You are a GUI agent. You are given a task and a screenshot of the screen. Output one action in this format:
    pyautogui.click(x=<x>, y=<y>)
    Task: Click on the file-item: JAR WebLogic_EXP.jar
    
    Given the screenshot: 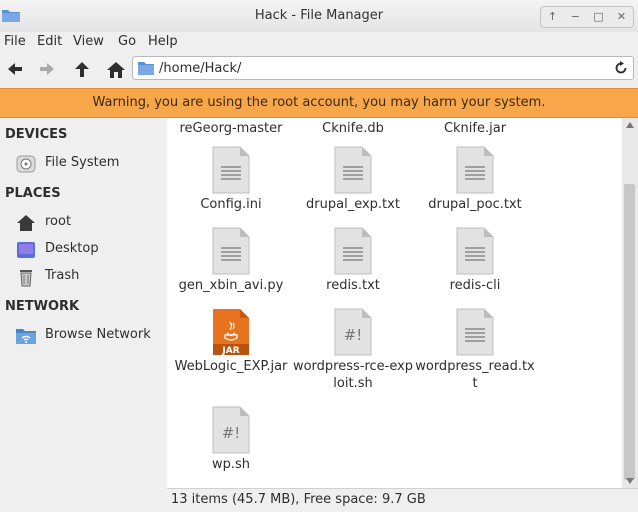 What is the action you would take?
    pyautogui.click(x=231, y=341)
    